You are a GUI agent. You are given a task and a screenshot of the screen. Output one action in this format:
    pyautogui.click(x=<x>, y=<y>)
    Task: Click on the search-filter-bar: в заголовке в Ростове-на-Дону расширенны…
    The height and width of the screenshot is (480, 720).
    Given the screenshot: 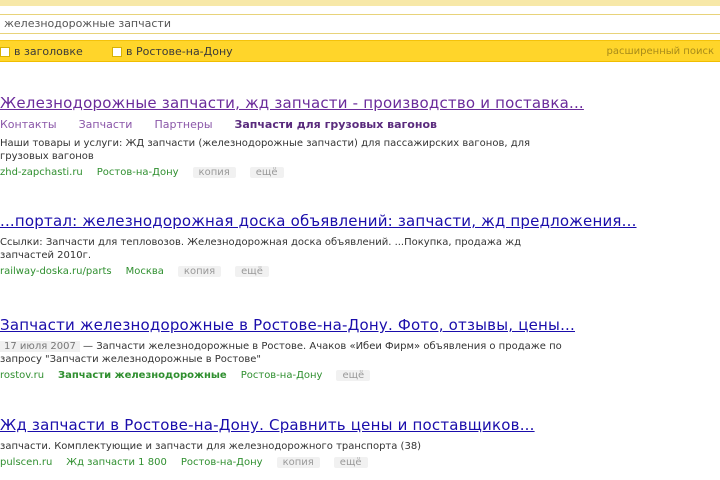 What is the action you would take?
    pyautogui.click(x=360, y=51)
    